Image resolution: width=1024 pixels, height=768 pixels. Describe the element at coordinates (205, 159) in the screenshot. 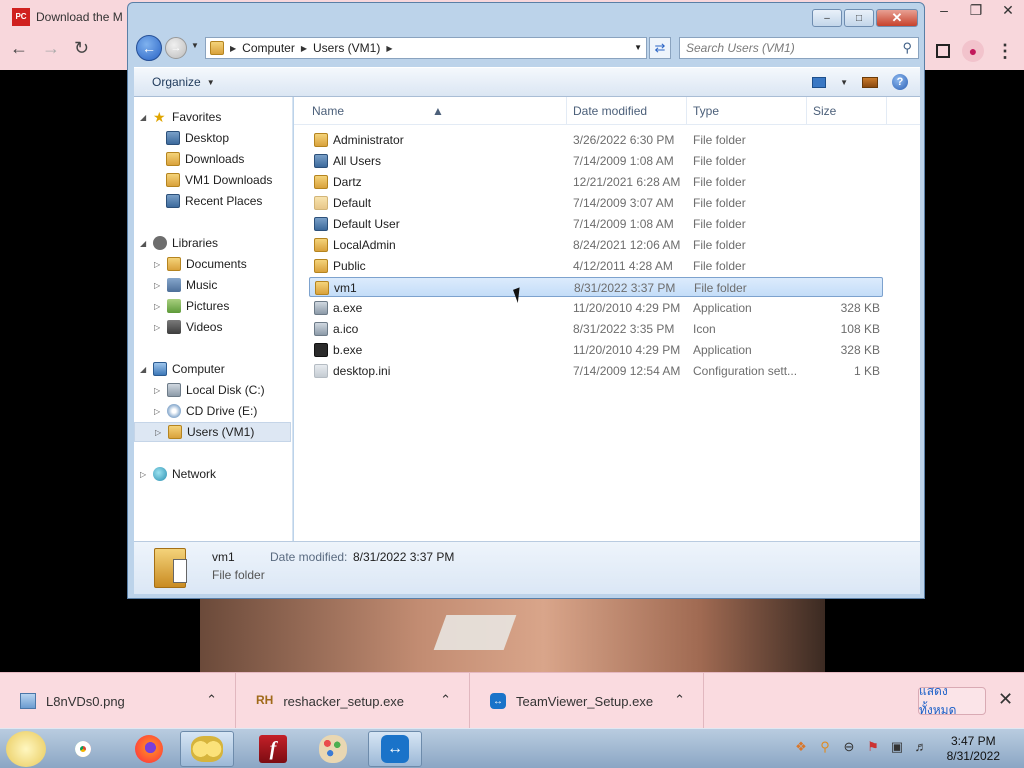

I see `tree-item-downloads: Downloads` at that location.